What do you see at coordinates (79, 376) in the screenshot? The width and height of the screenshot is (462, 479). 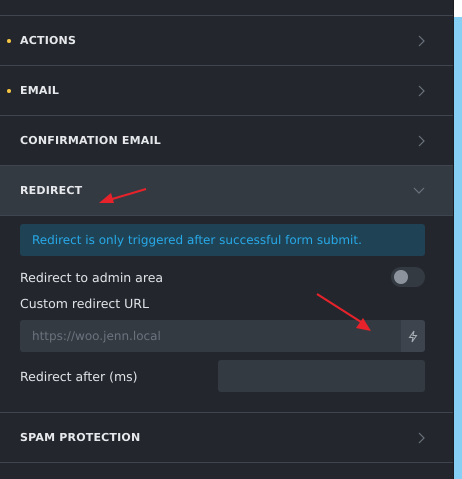 I see `field-label: Redirect after (ms)` at bounding box center [79, 376].